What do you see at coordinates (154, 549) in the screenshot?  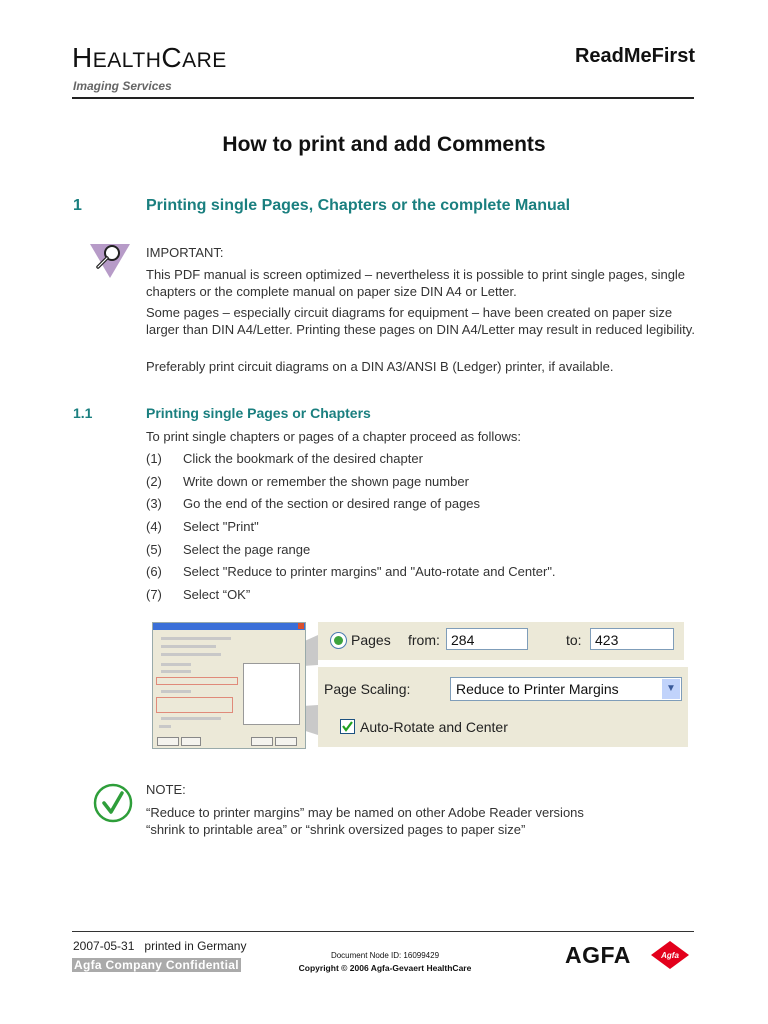 I see `step-number: (5)` at bounding box center [154, 549].